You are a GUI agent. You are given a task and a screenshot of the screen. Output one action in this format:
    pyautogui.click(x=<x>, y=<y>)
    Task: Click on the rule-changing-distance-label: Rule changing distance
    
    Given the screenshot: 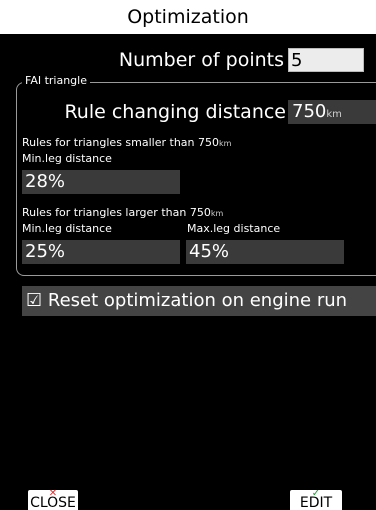 What is the action you would take?
    pyautogui.click(x=175, y=112)
    